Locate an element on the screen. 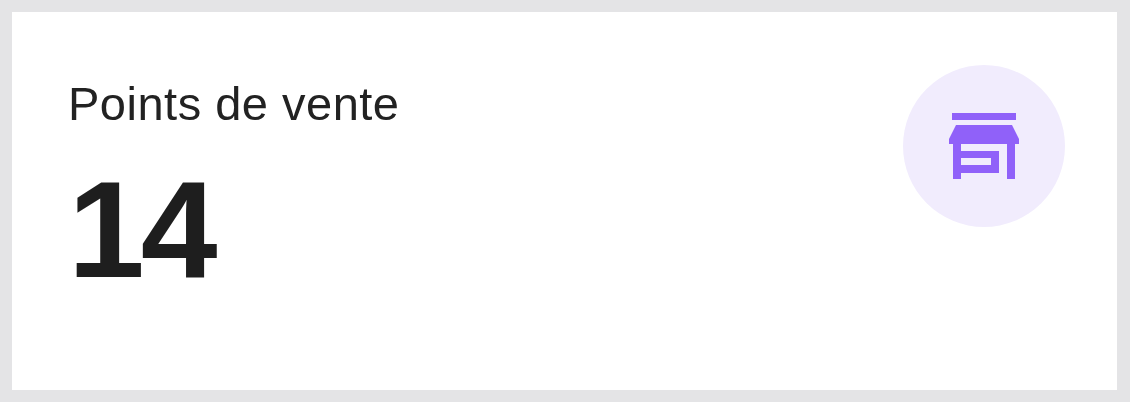 The image size is (1130, 402). card-title: Points de vente is located at coordinates (234, 104).